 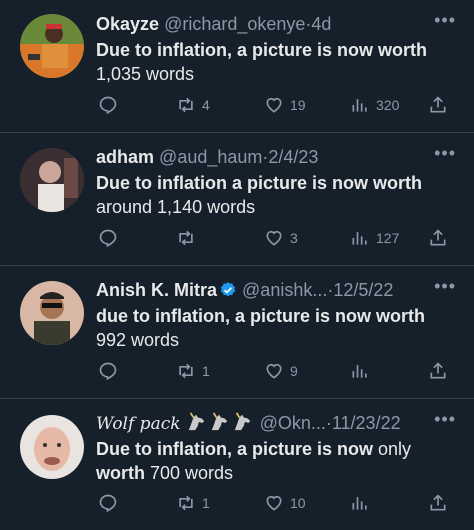 I want to click on retweet-button: 4, so click(x=193, y=105).